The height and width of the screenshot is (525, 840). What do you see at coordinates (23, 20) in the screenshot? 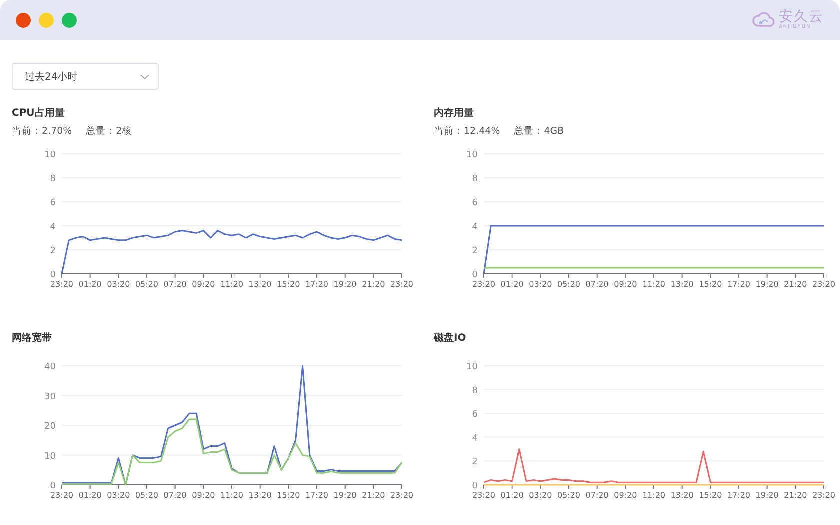
I see `close-button` at bounding box center [23, 20].